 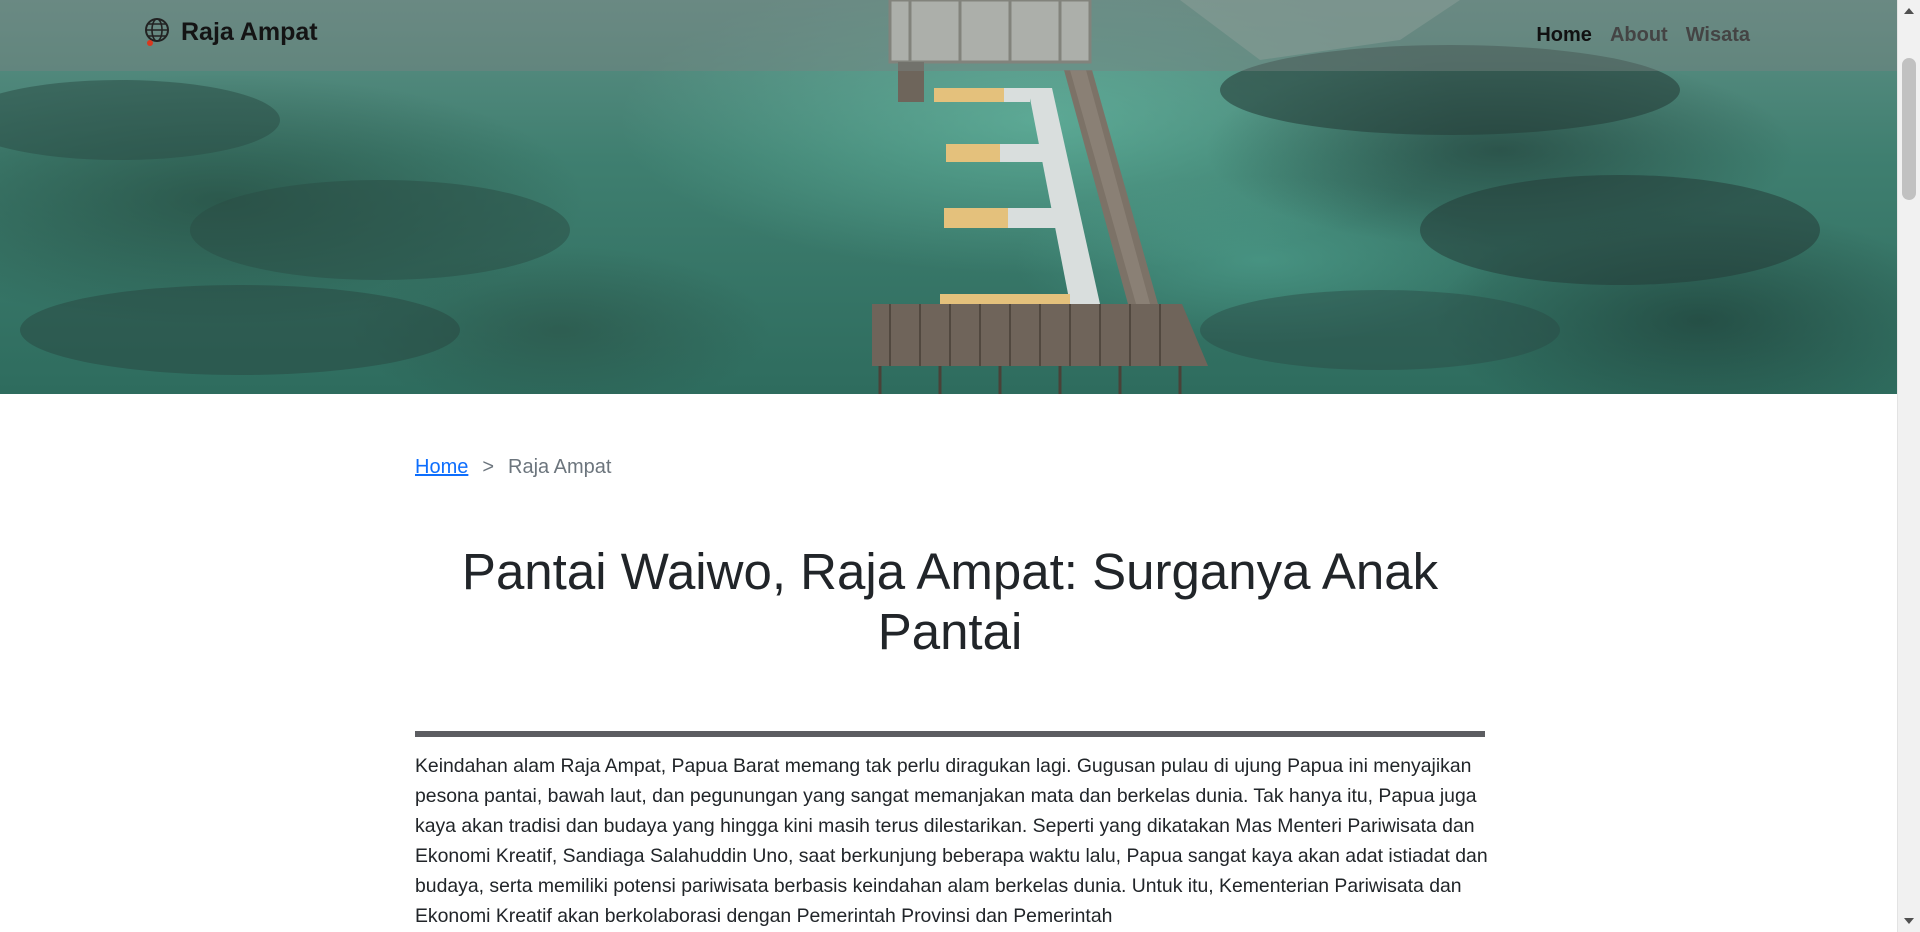 I want to click on breadcrumb-current: Raja Ampat, so click(x=560, y=467).